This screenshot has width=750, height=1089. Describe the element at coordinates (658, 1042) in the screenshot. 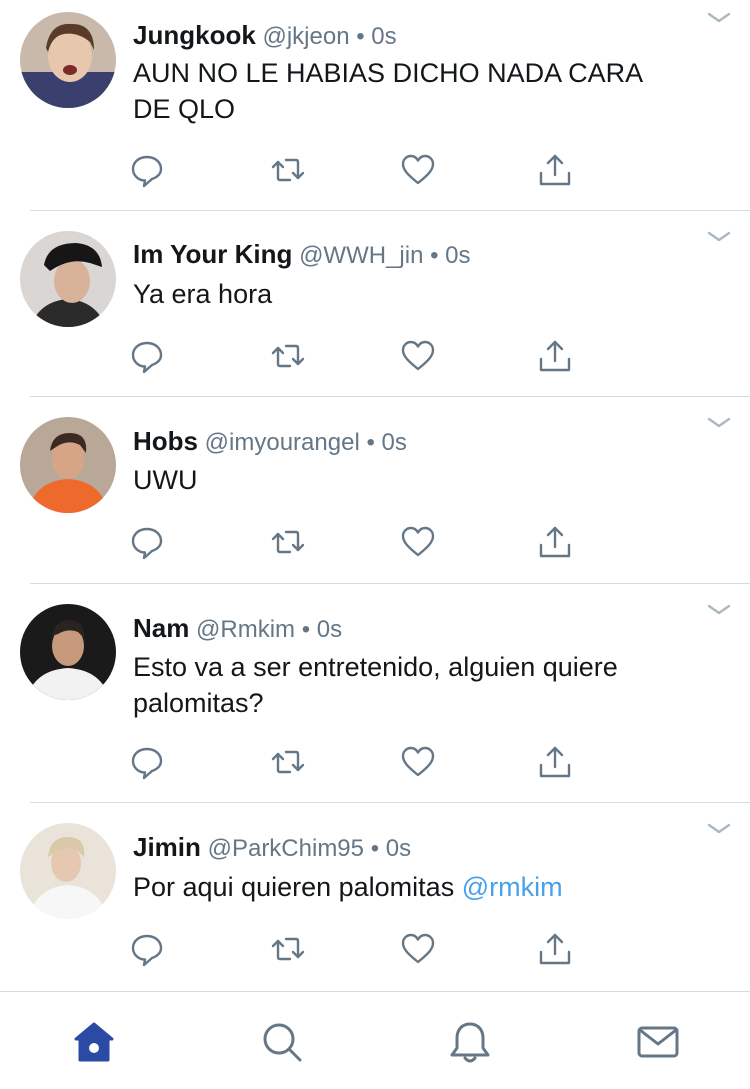

I see `mail-icon` at that location.